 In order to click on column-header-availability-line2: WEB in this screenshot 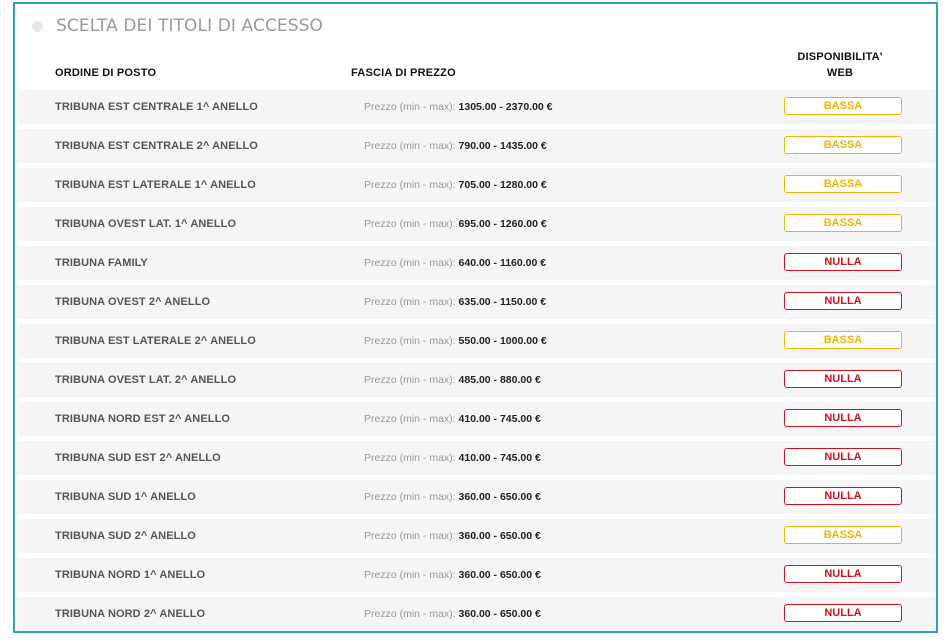, I will do `click(840, 73)`.